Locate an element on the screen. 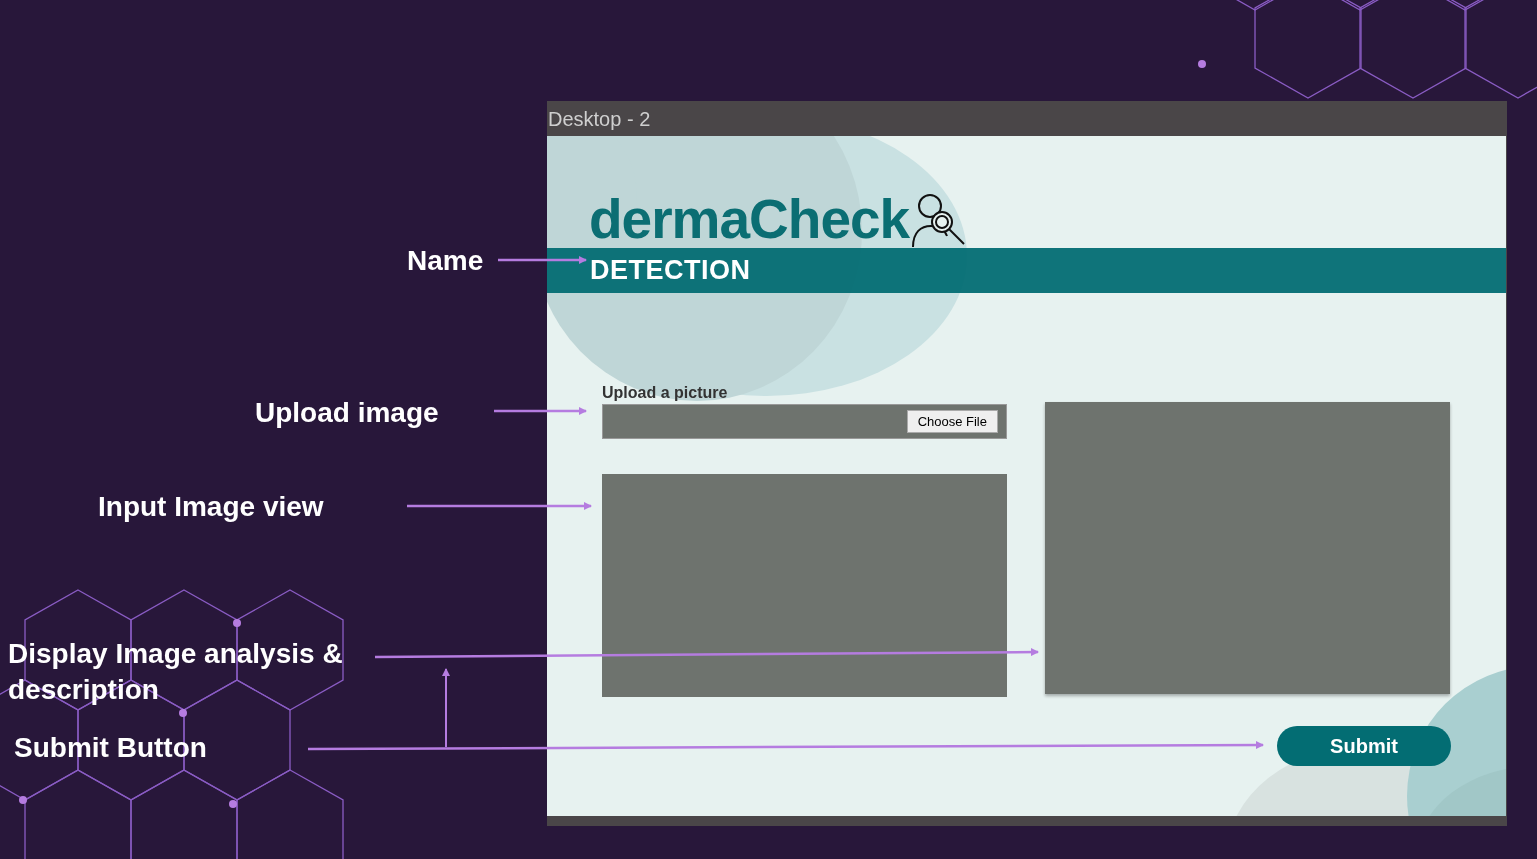 This screenshot has width=1537, height=859. annotation-label: Input Image view is located at coordinates (211, 507).